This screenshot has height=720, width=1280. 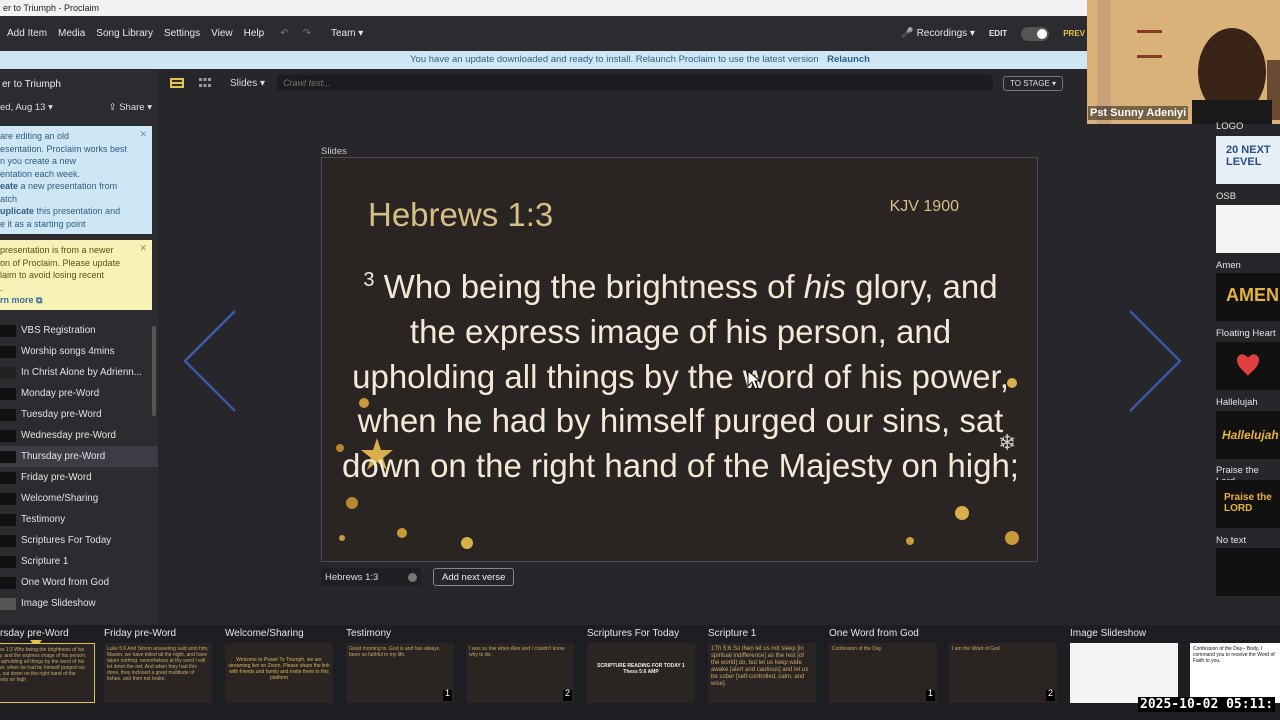 What do you see at coordinates (1003, 673) in the screenshot?
I see `strip-thumbnail: I am the Word of God 2` at bounding box center [1003, 673].